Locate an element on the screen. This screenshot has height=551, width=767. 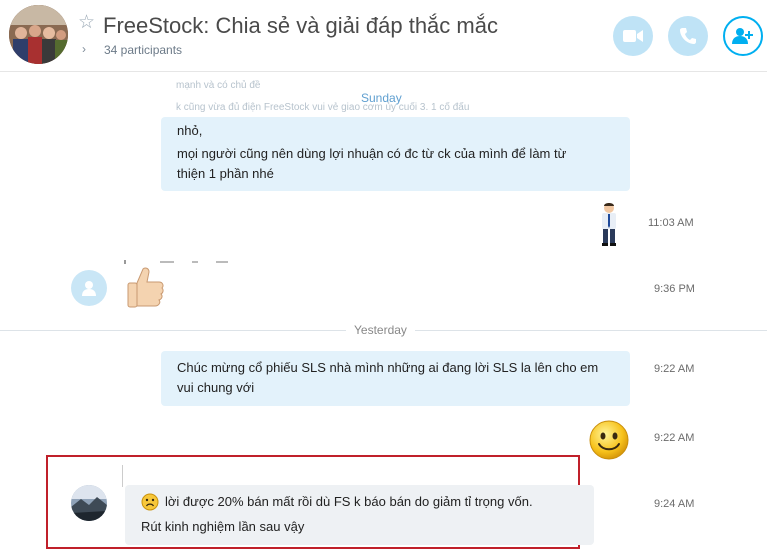
message-timestamp: 9:36 PM is located at coordinates (674, 289).